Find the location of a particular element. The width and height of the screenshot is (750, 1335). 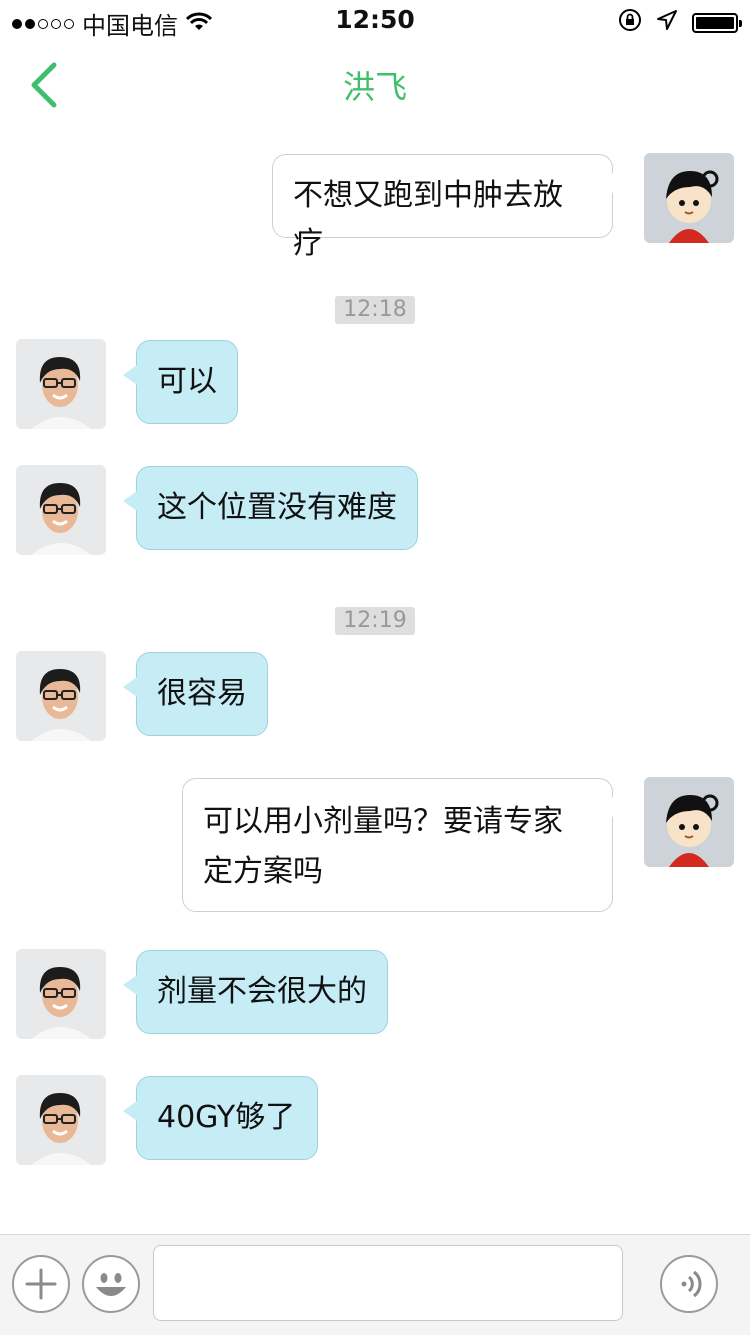

message-bubble: 不想又跑到中肿去放疗 is located at coordinates (449, 207).